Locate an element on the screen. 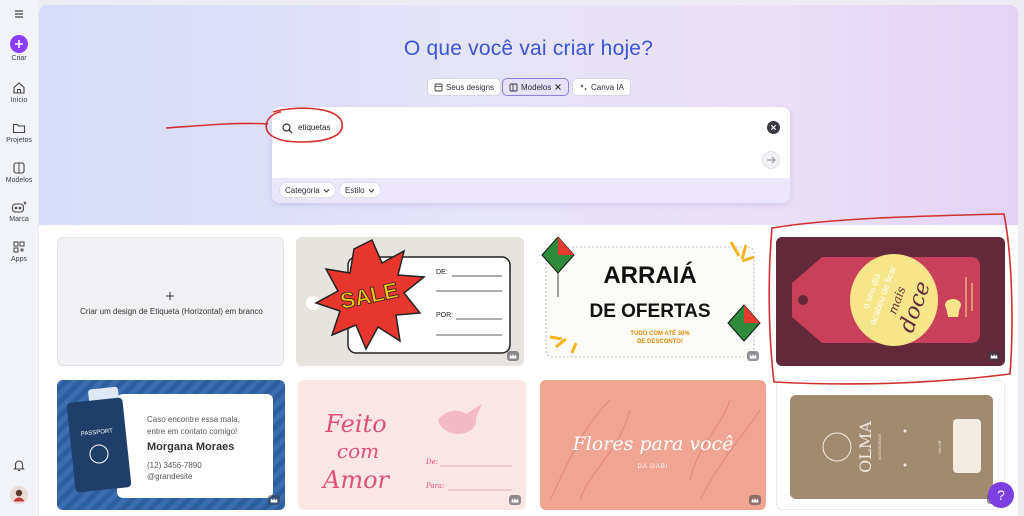 The height and width of the screenshot is (516, 1024). page-title: O que você vai criar hoje? is located at coordinates (528, 48).